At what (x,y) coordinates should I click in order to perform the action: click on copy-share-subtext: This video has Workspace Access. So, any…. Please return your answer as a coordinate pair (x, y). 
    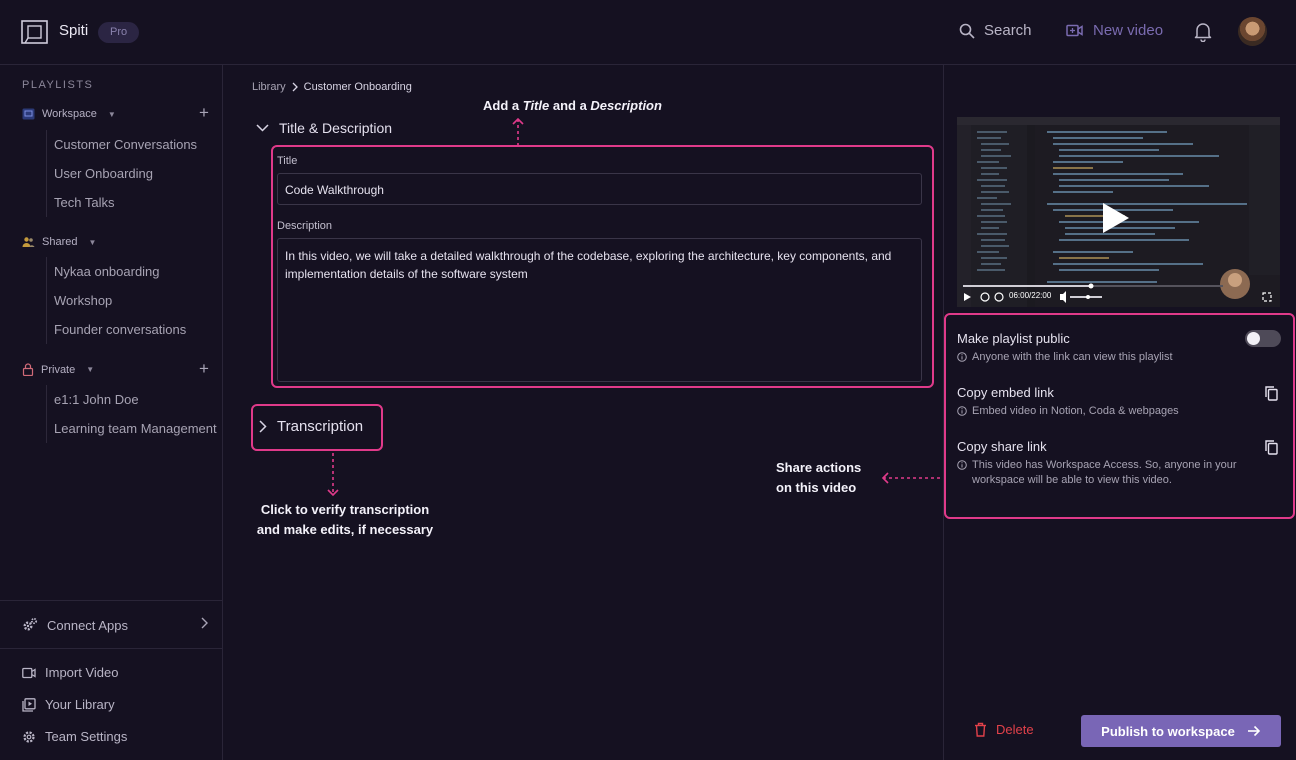
    Looking at the image, I should click on (1104, 473).